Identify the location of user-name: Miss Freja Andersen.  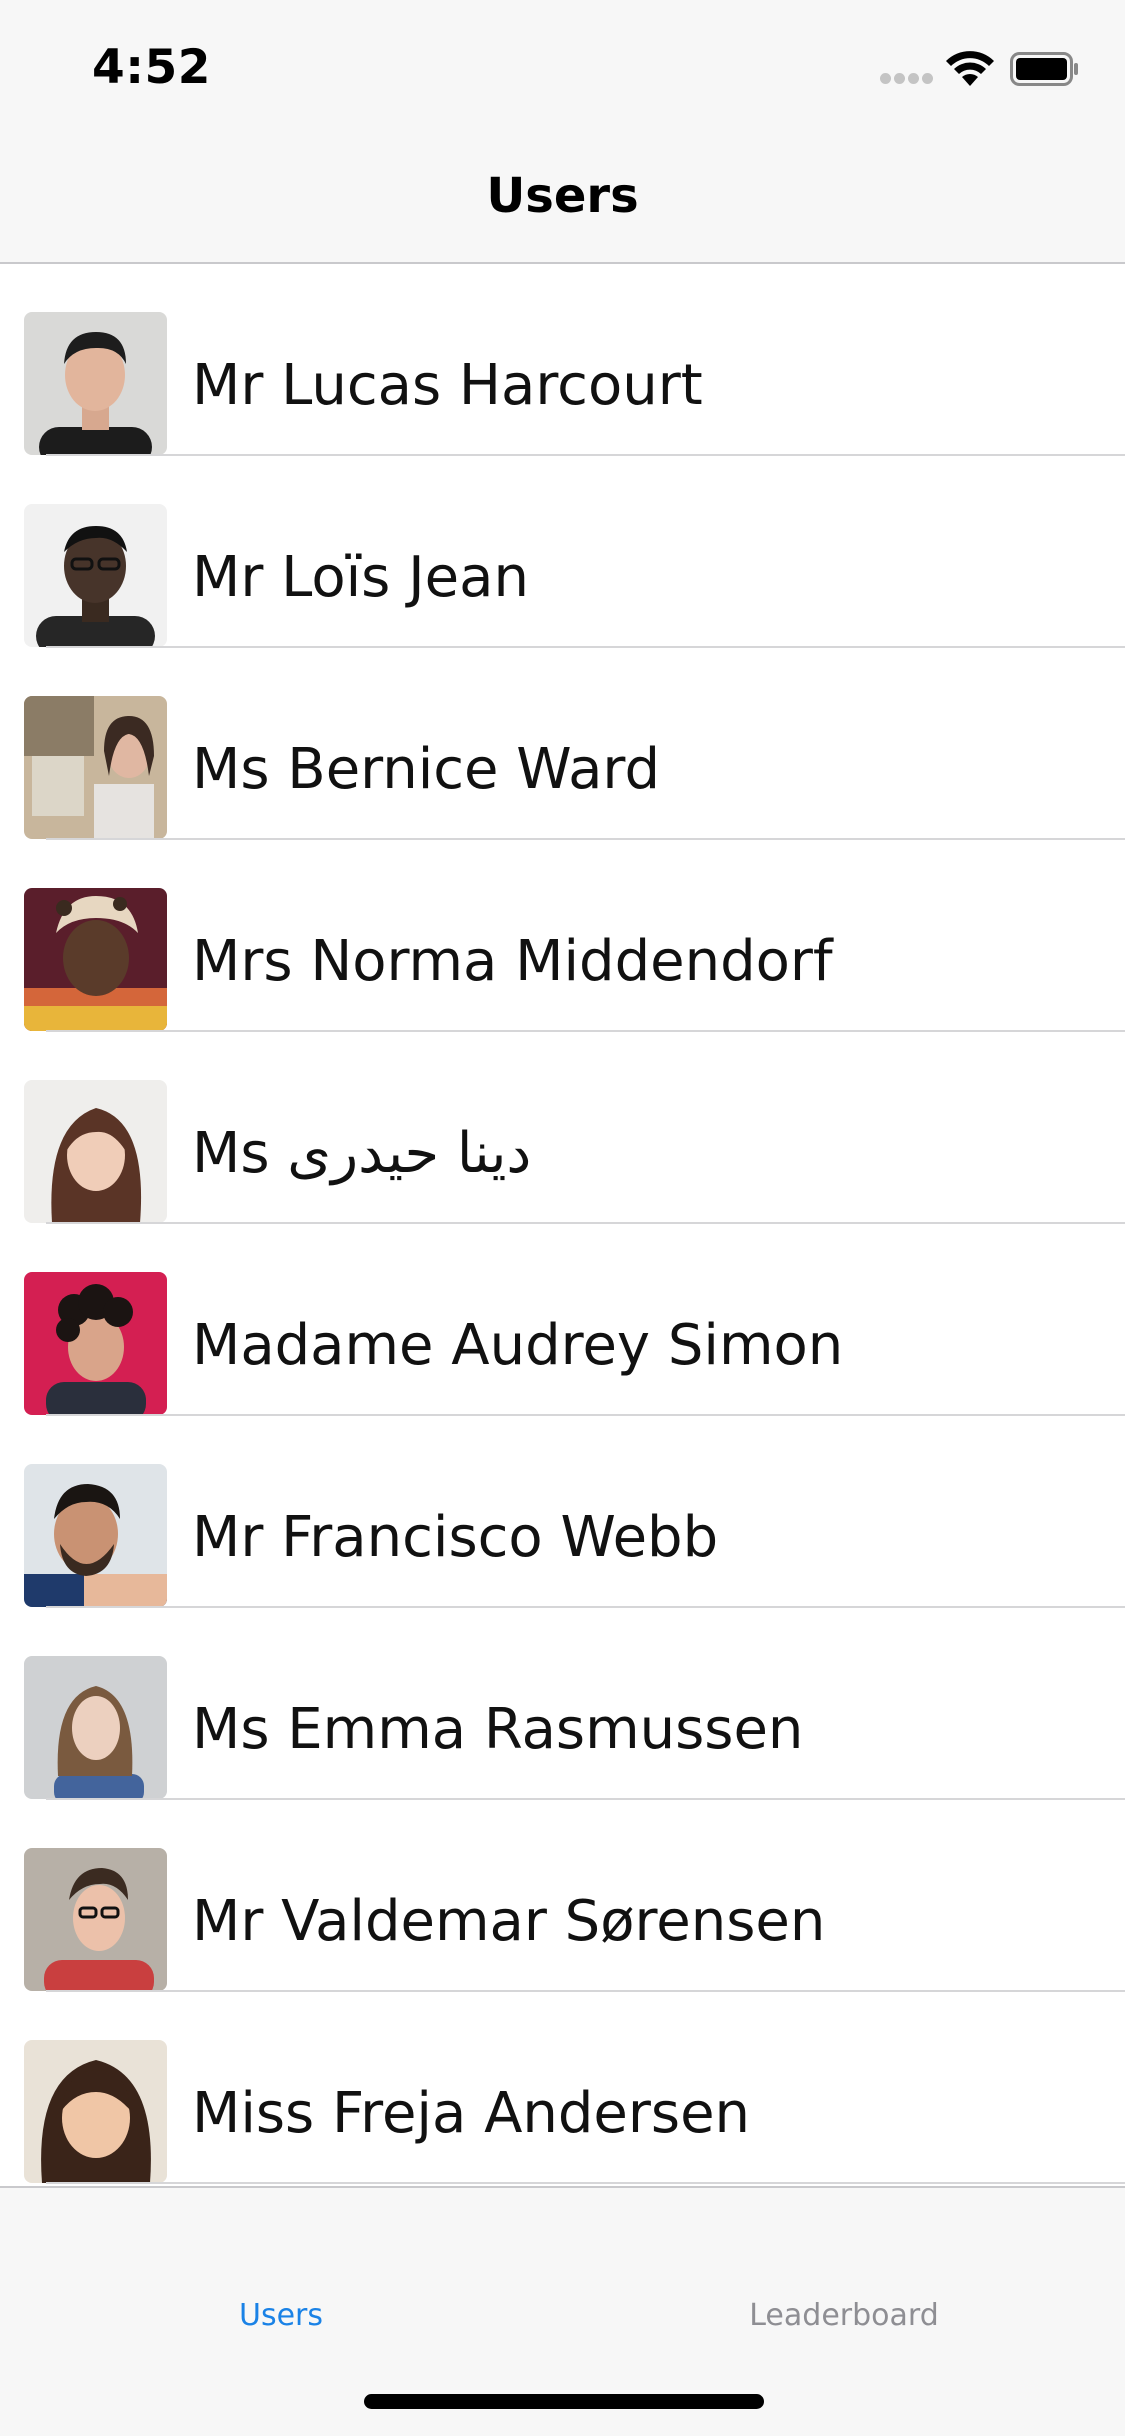
(471, 2113).